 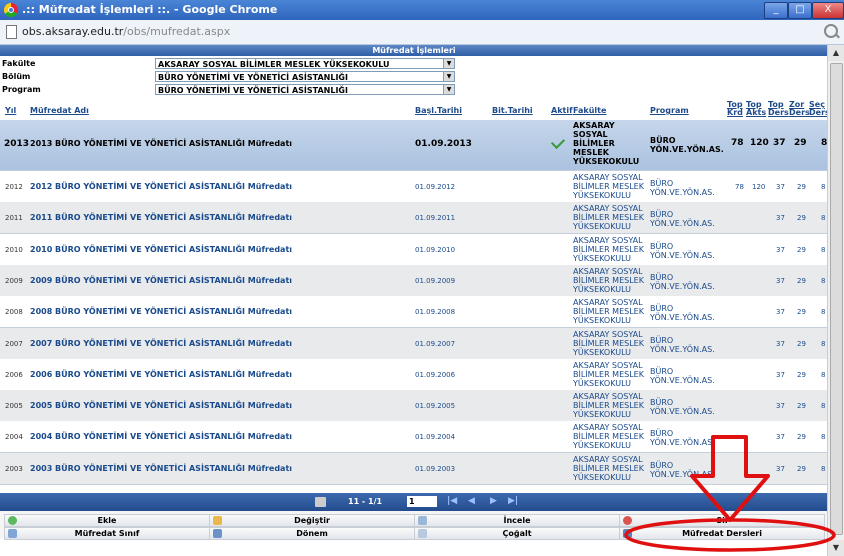 I want to click on url-text: obs.aksaray.edu.tr/obs/mufredat.aspx, so click(x=126, y=32).